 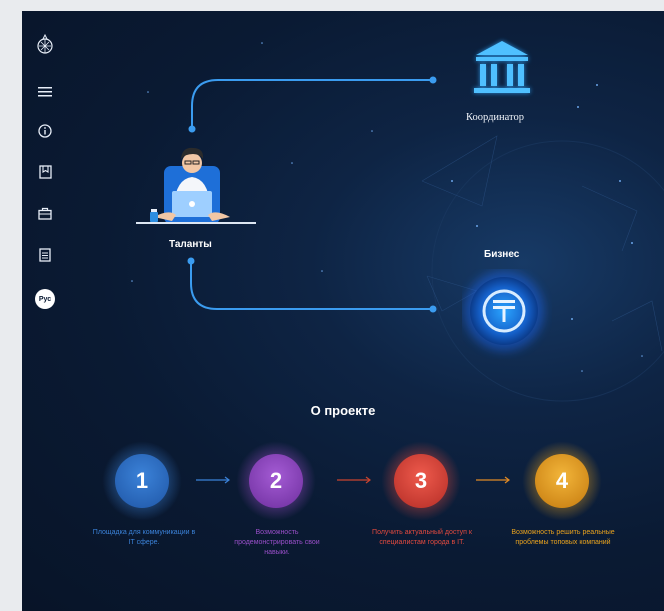 I want to click on step-number: 2, so click(x=276, y=481).